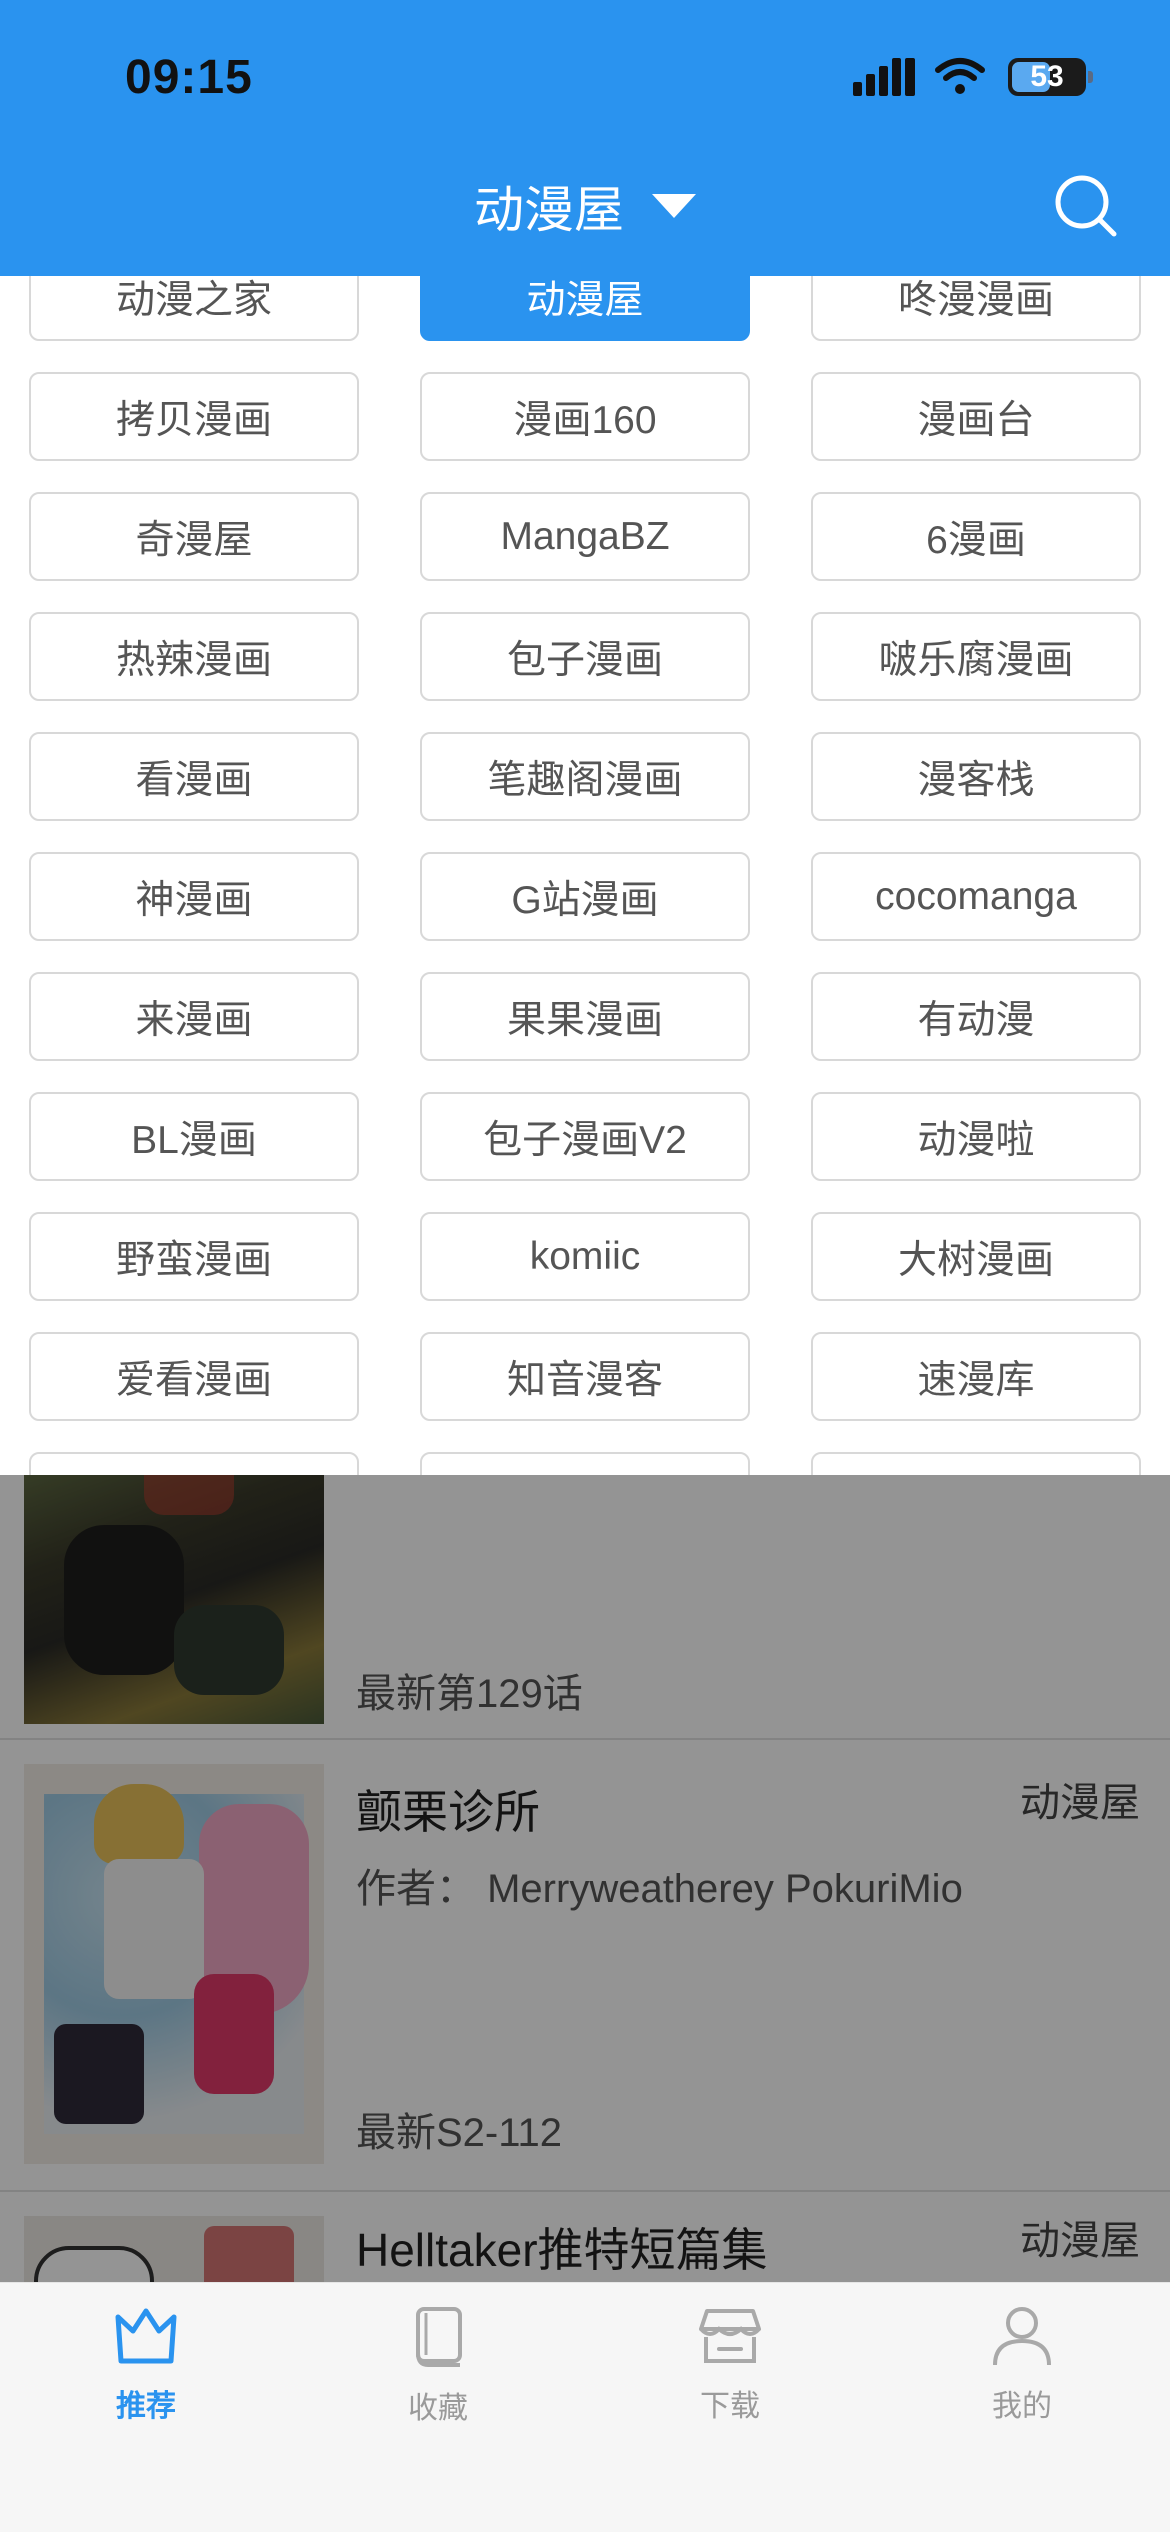  What do you see at coordinates (976, 1136) in the screenshot?
I see `source-option: 动漫啦` at bounding box center [976, 1136].